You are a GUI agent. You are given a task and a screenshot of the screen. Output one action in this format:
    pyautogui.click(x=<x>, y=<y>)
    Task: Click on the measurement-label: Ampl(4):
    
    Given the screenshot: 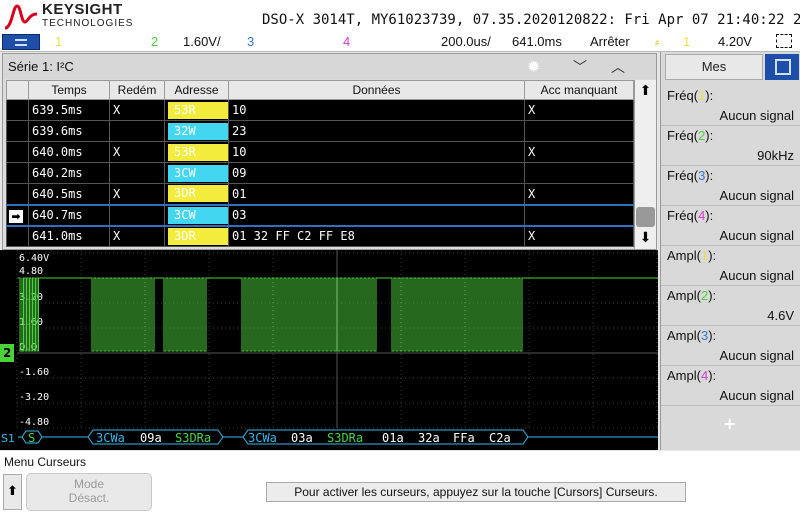 What is the action you would take?
    pyautogui.click(x=691, y=375)
    